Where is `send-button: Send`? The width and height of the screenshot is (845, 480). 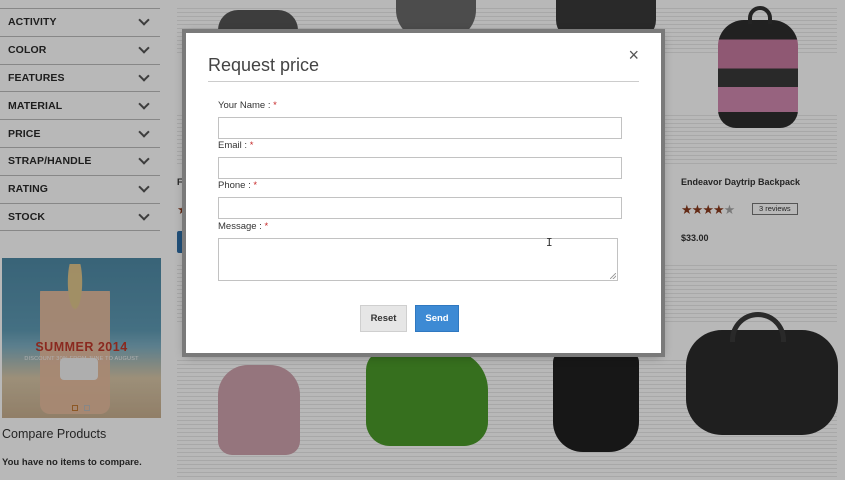 send-button: Send is located at coordinates (437, 318).